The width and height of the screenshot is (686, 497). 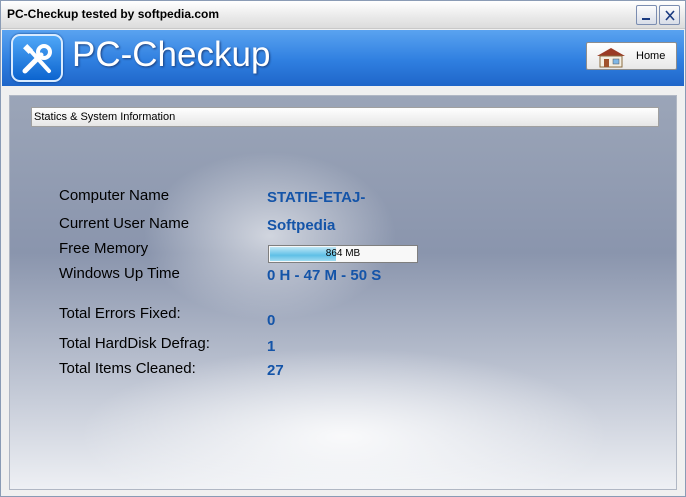 I want to click on uptime-label: Windows Up Time, so click(x=119, y=273).